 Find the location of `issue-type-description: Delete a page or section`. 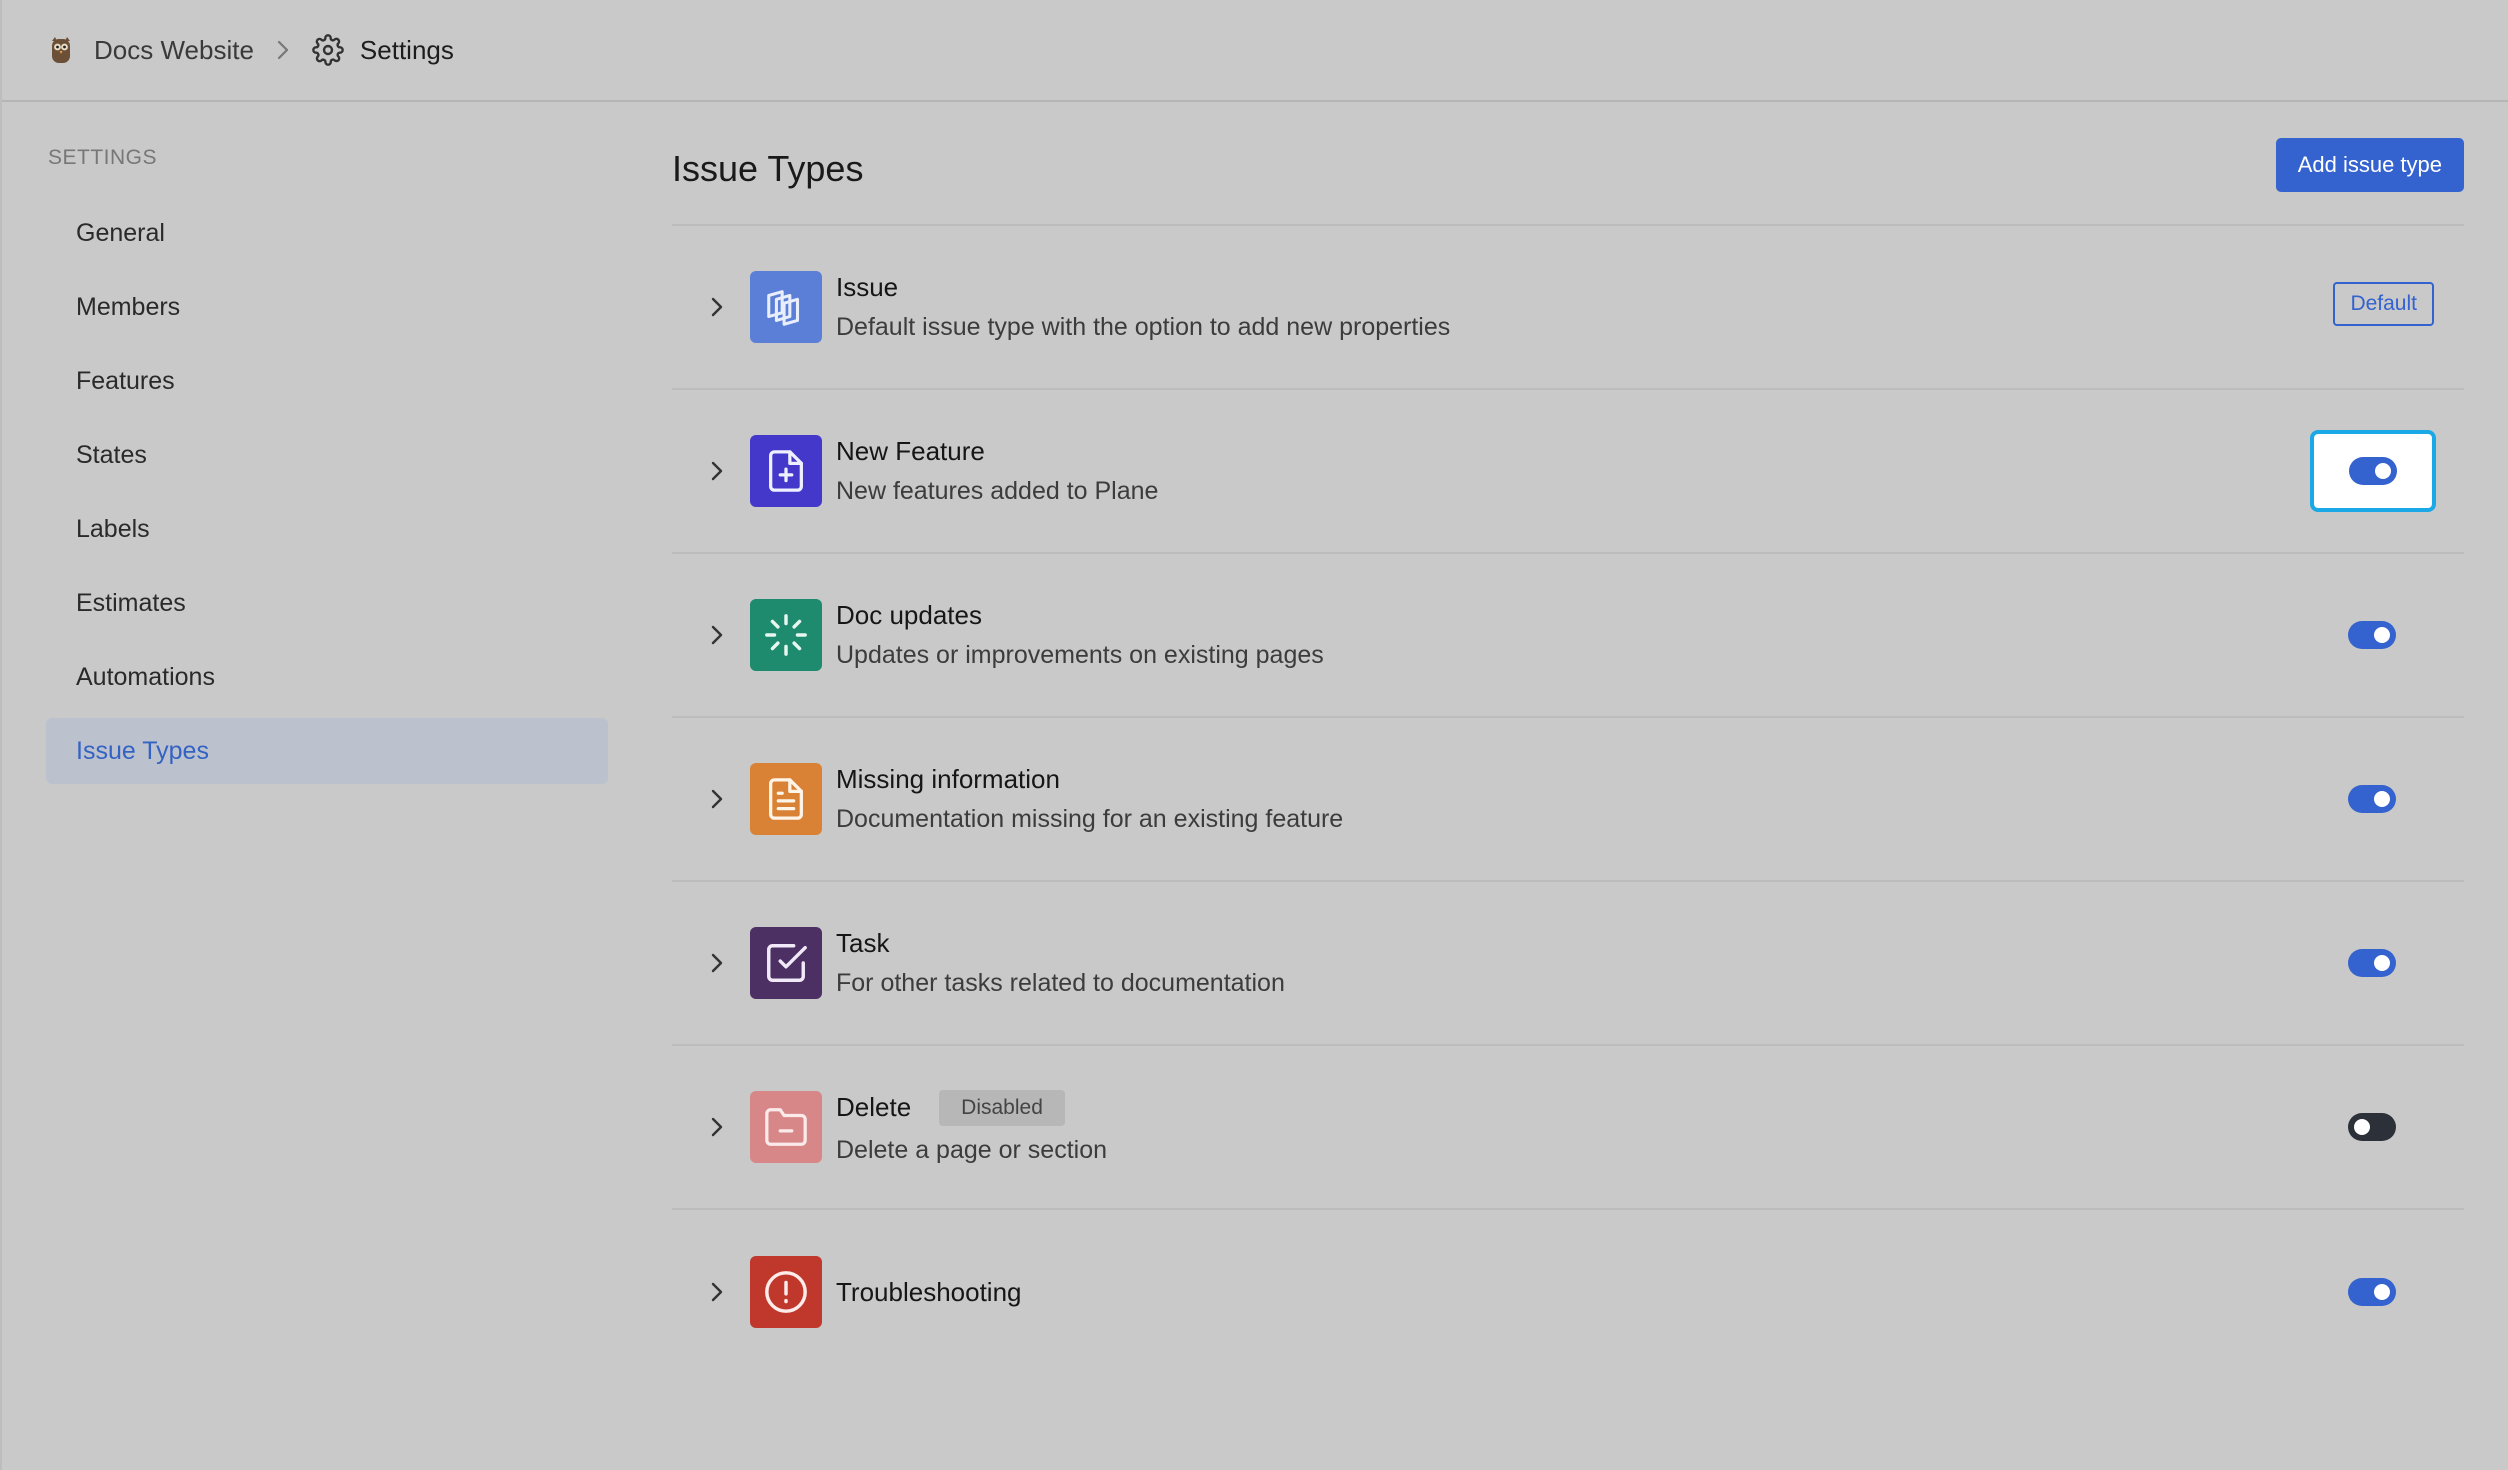

issue-type-description: Delete a page or section is located at coordinates (972, 1149).